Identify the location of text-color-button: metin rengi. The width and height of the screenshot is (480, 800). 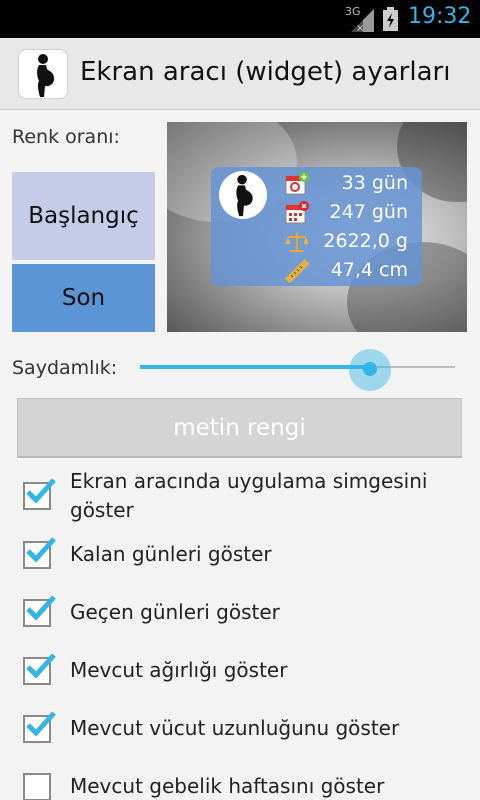
(239, 428).